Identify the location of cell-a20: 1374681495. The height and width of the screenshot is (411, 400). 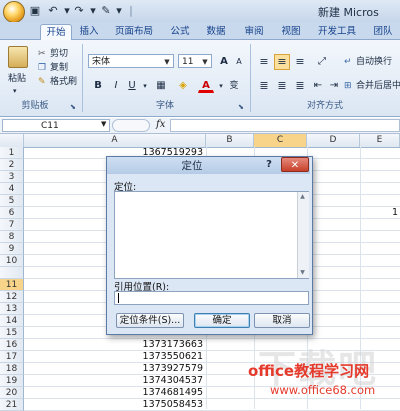
(161, 393).